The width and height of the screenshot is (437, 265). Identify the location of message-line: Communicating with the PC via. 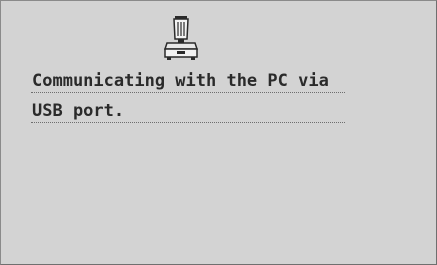
(188, 81).